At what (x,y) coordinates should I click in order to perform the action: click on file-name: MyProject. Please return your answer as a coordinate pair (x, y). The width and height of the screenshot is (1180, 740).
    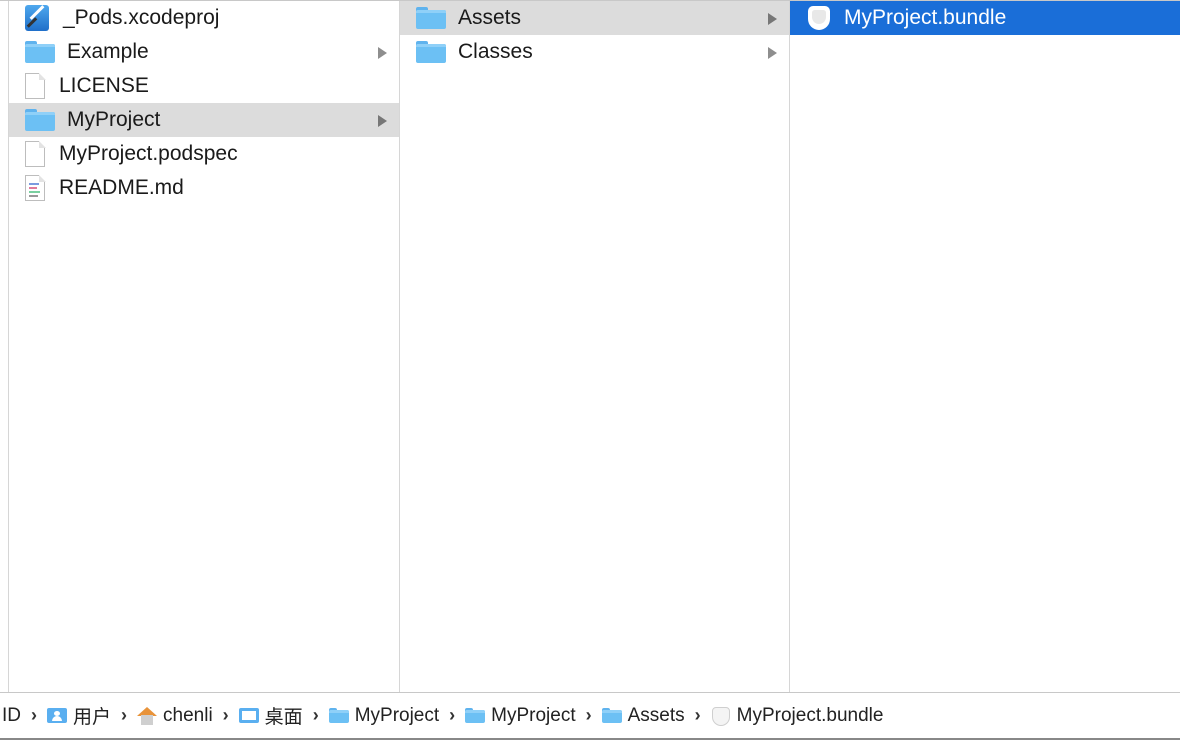
    Looking at the image, I should click on (114, 119).